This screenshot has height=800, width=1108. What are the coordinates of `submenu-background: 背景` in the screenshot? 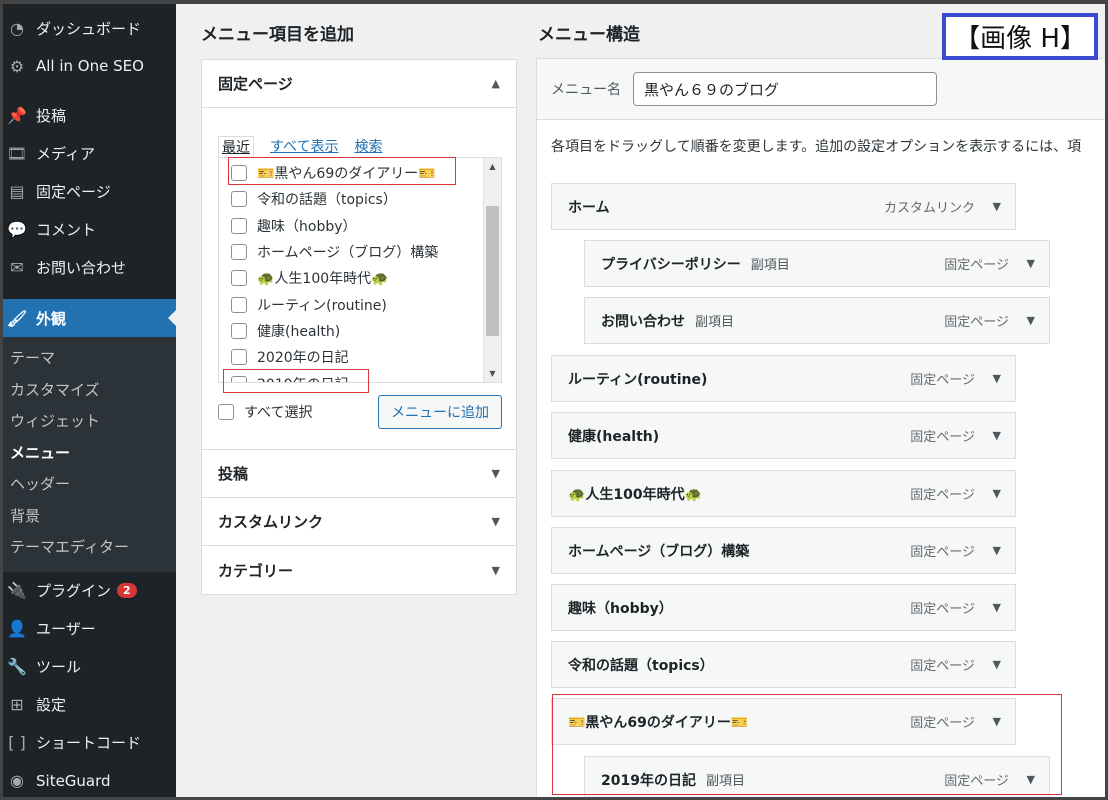 It's located at (88, 517).